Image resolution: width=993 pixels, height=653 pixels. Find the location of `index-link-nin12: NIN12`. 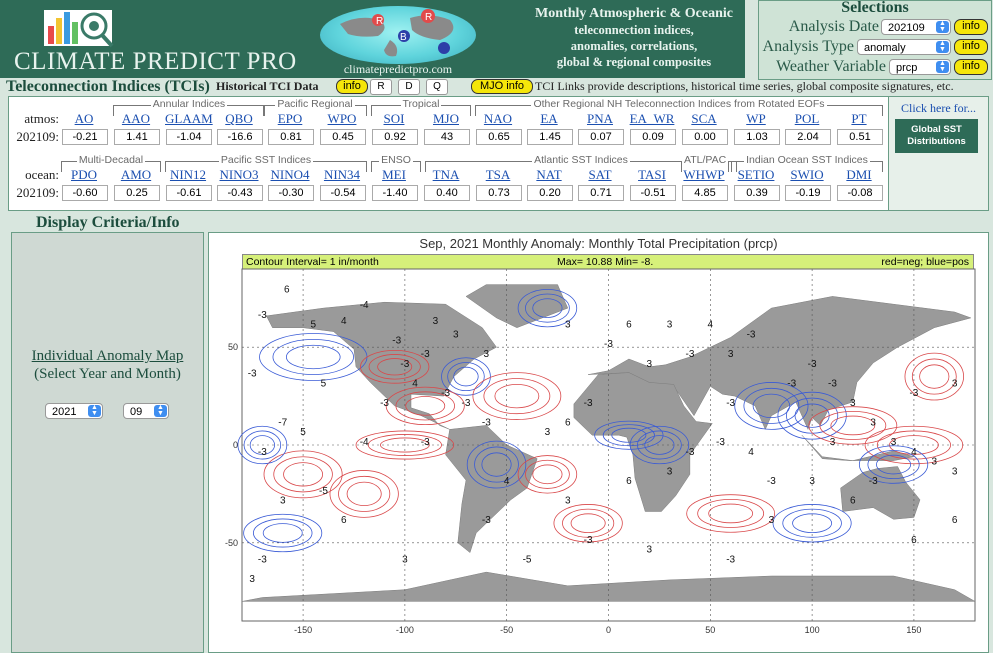

index-link-nin12: NIN12 is located at coordinates (188, 175).